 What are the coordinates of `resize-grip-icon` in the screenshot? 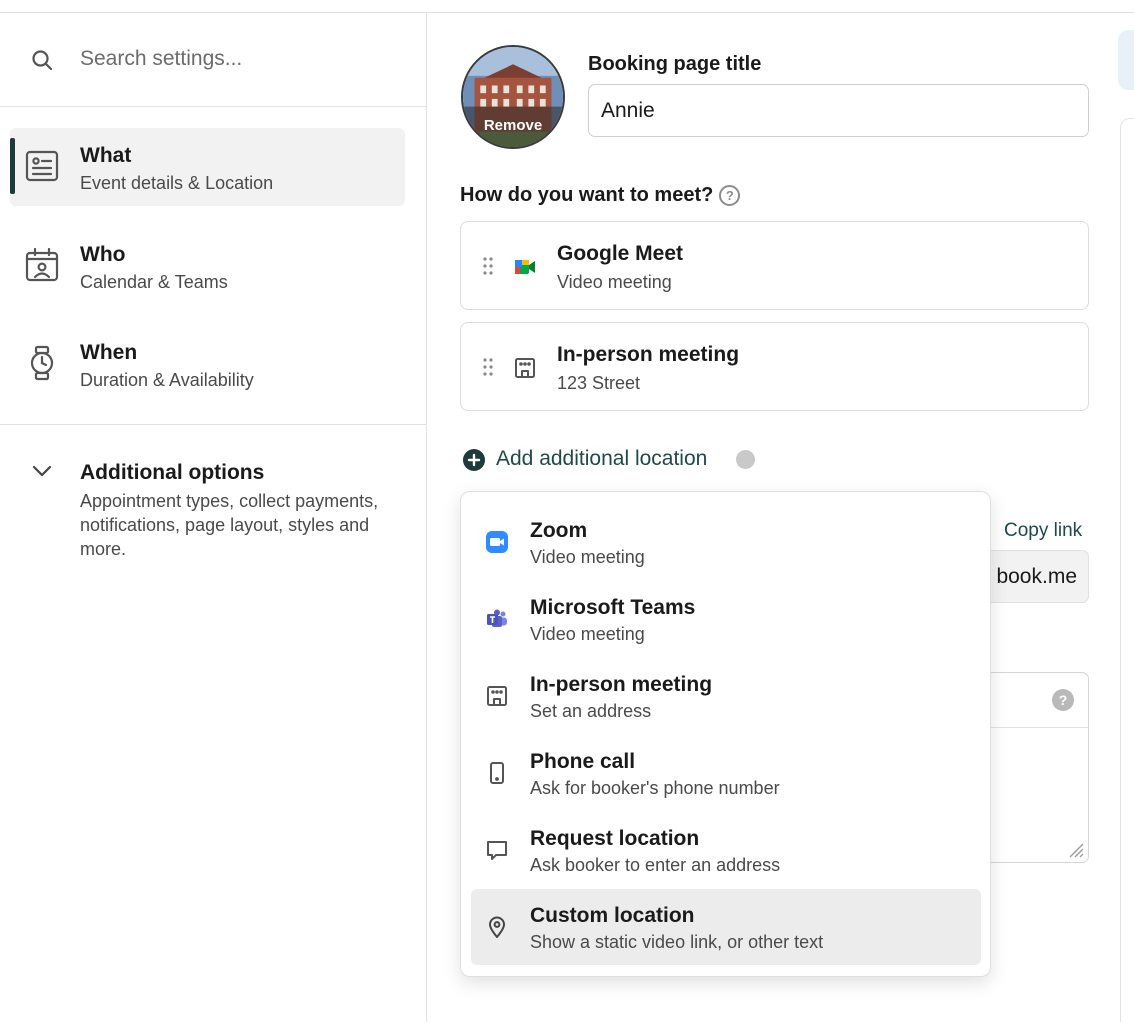 It's located at (1076, 850).